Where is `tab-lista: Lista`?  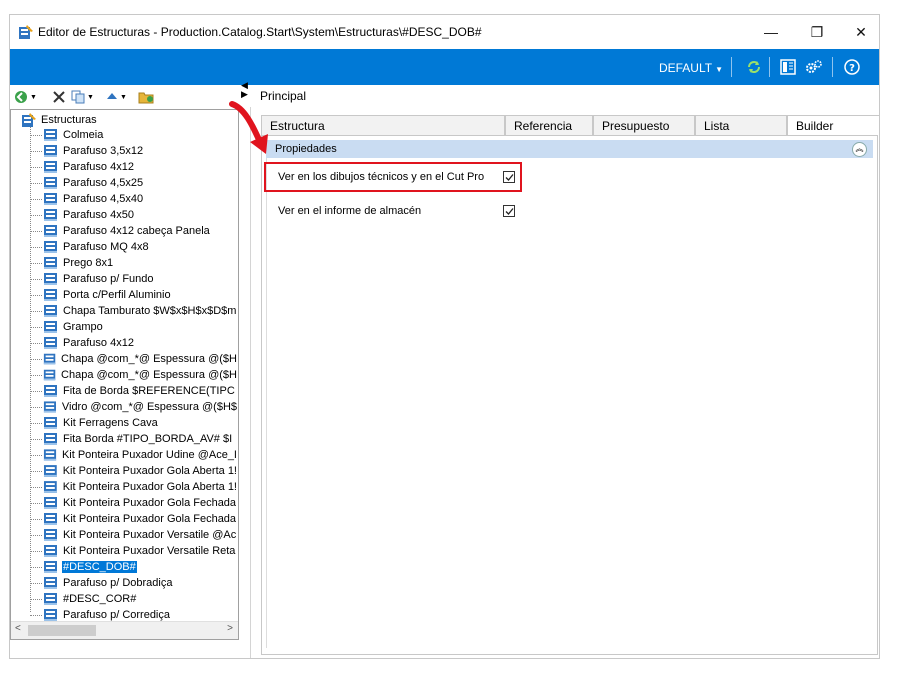
tab-lista: Lista is located at coordinates (741, 125).